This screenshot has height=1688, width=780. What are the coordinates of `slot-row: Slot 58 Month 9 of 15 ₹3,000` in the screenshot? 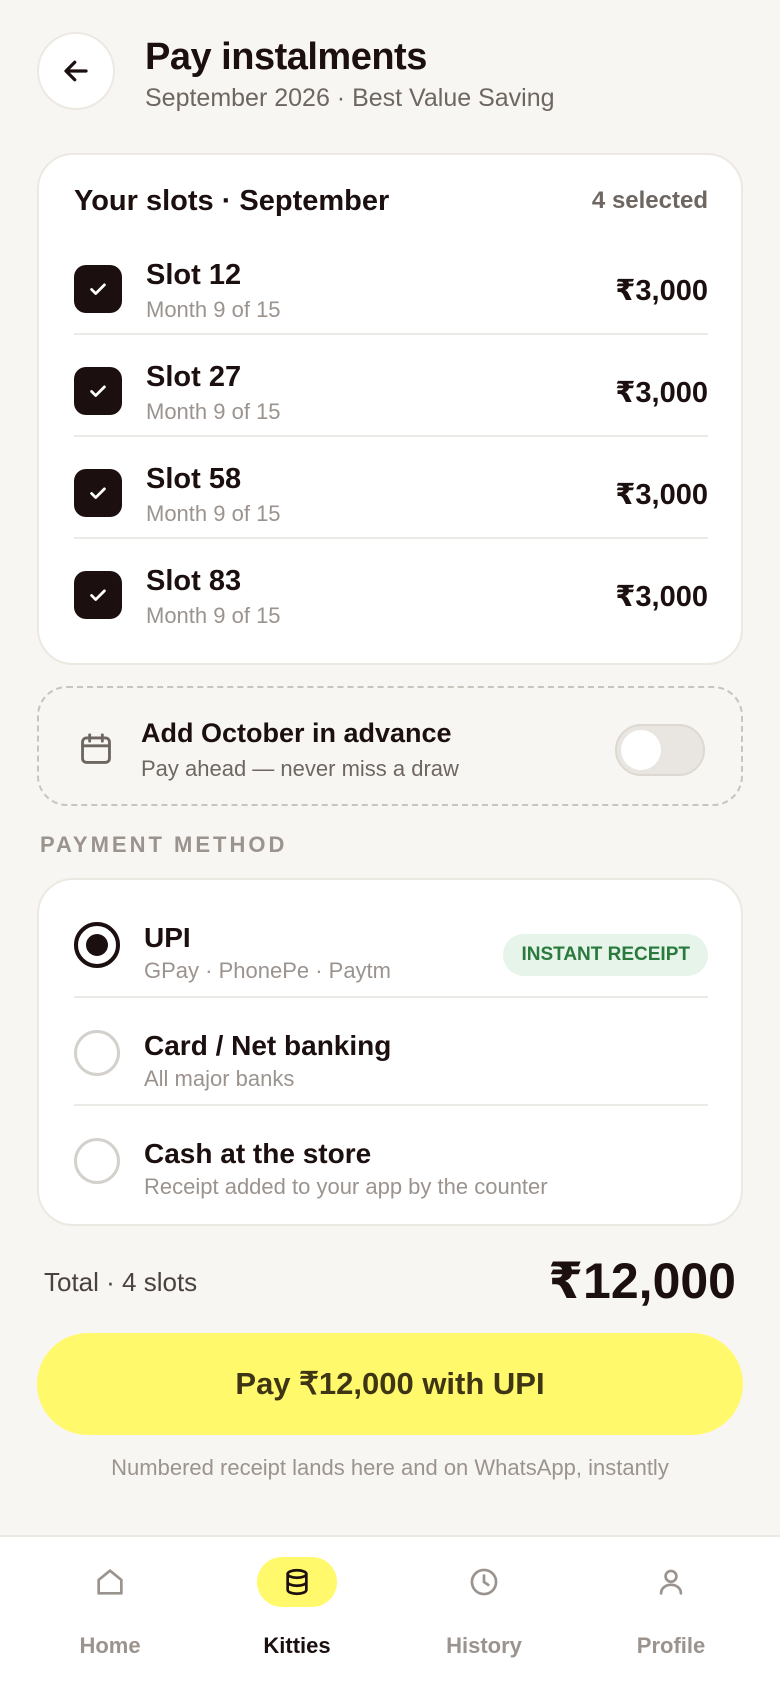 It's located at (391, 488).